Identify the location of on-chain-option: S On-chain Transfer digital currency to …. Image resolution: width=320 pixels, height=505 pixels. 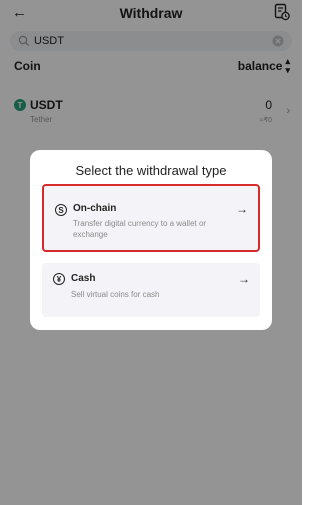
(151, 218).